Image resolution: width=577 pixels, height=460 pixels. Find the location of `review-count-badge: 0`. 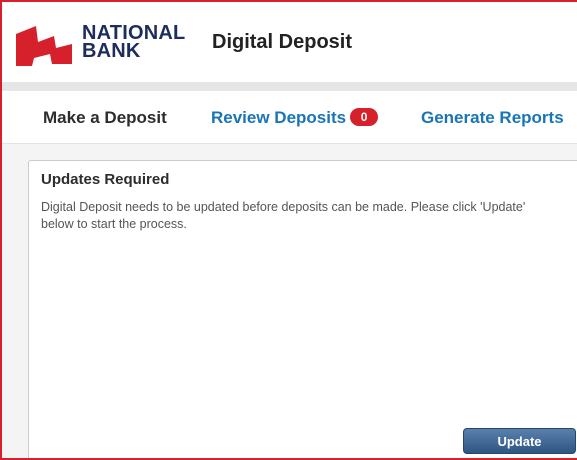

review-count-badge: 0 is located at coordinates (364, 117).